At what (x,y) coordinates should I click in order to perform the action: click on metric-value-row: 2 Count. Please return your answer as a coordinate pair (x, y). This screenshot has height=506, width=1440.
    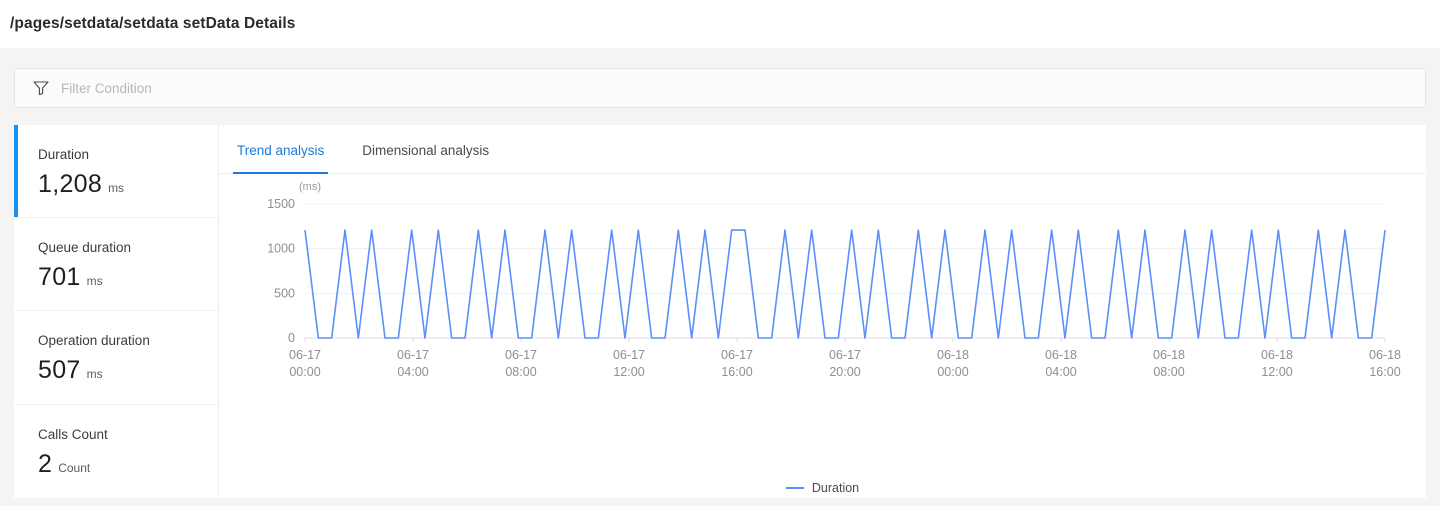
    Looking at the image, I should click on (128, 464).